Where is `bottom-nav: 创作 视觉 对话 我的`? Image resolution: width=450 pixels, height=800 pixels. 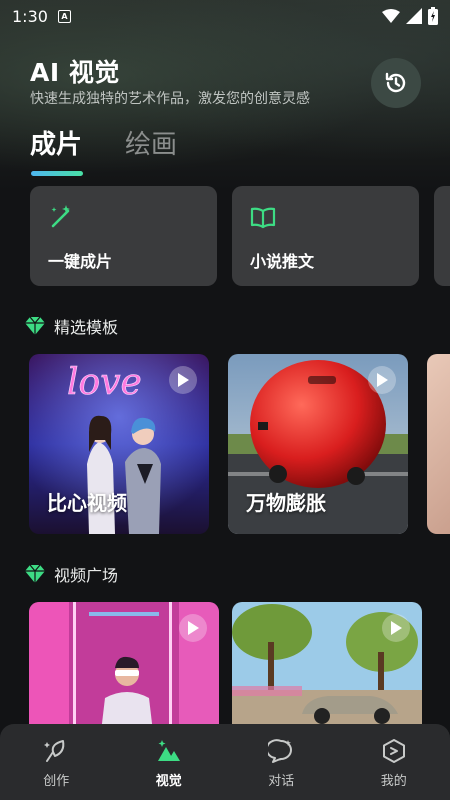
bottom-nav: 创作 视觉 对话 我的 is located at coordinates (225, 762).